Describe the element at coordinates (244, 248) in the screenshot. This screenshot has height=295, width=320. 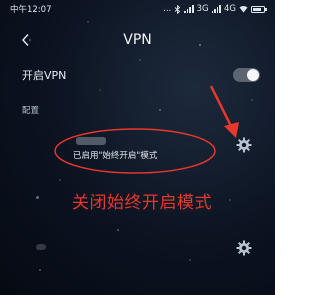
I see `gear-icon` at that location.